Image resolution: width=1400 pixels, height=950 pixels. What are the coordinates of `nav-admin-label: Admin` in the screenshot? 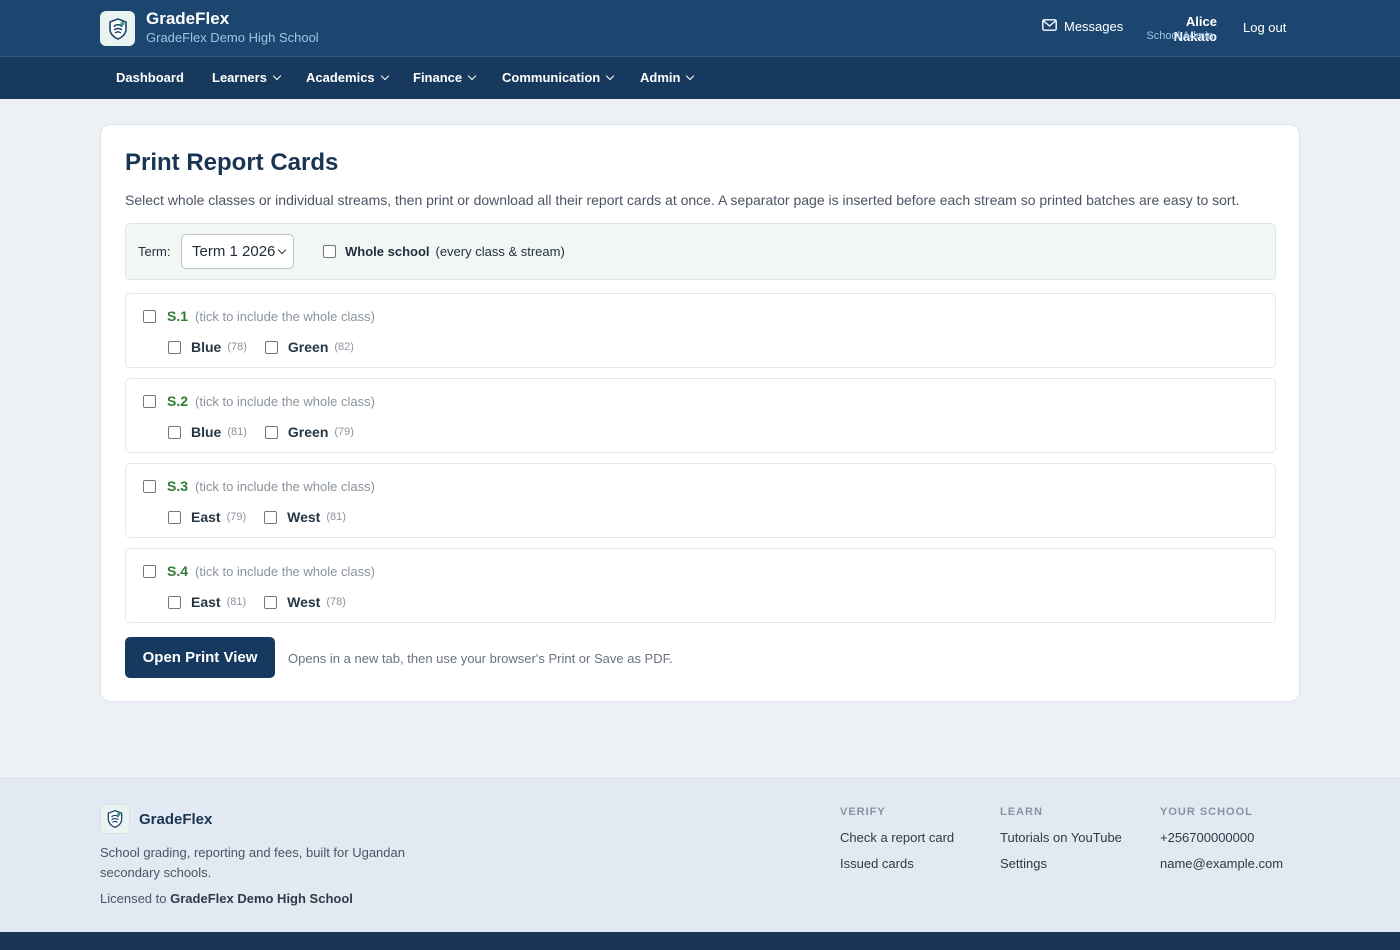 It's located at (660, 77).